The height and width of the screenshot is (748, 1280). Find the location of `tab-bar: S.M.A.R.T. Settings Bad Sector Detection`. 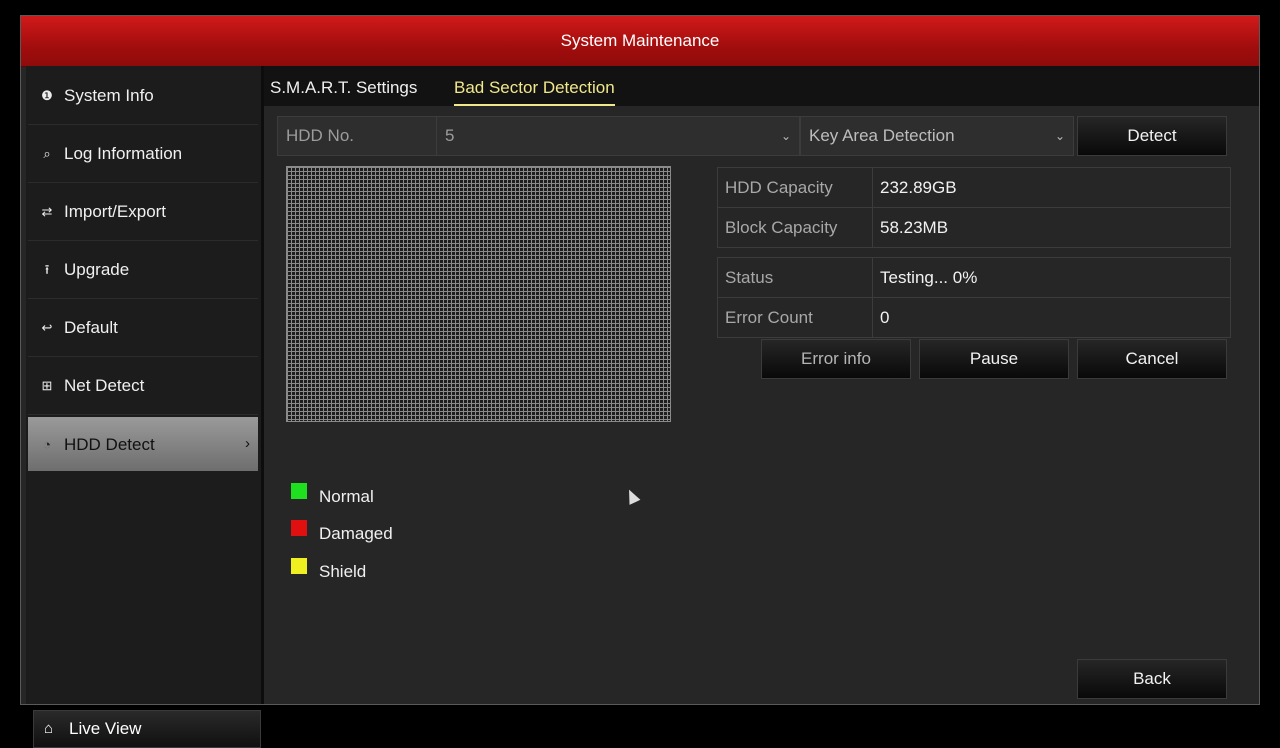

tab-bar: S.M.A.R.T. Settings Bad Sector Detection is located at coordinates (761, 86).